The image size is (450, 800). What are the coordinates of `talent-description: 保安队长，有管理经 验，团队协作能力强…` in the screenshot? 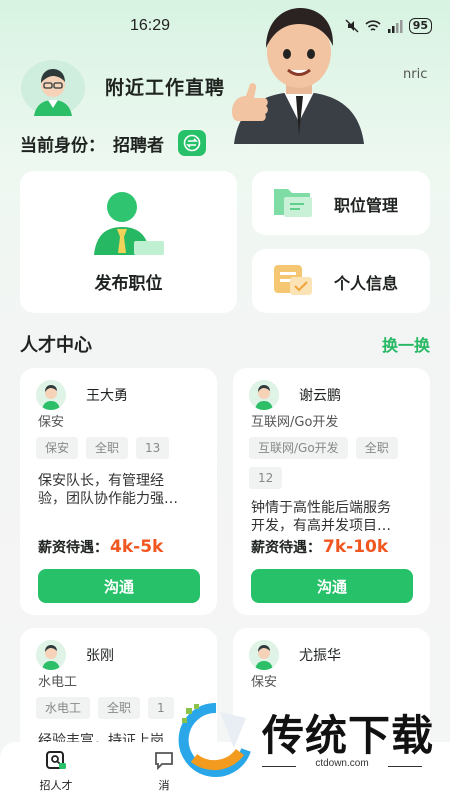 It's located at (108, 490).